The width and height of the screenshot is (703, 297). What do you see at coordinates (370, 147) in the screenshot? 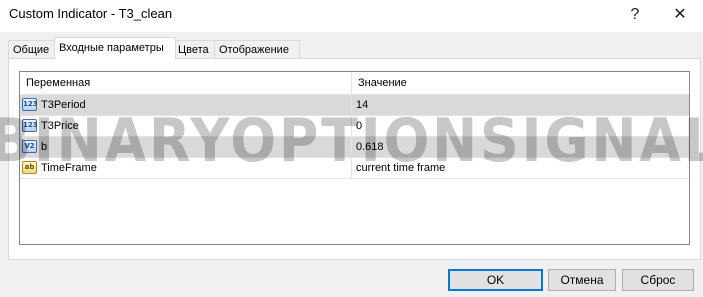
I see `param-value: 0.618` at bounding box center [370, 147].